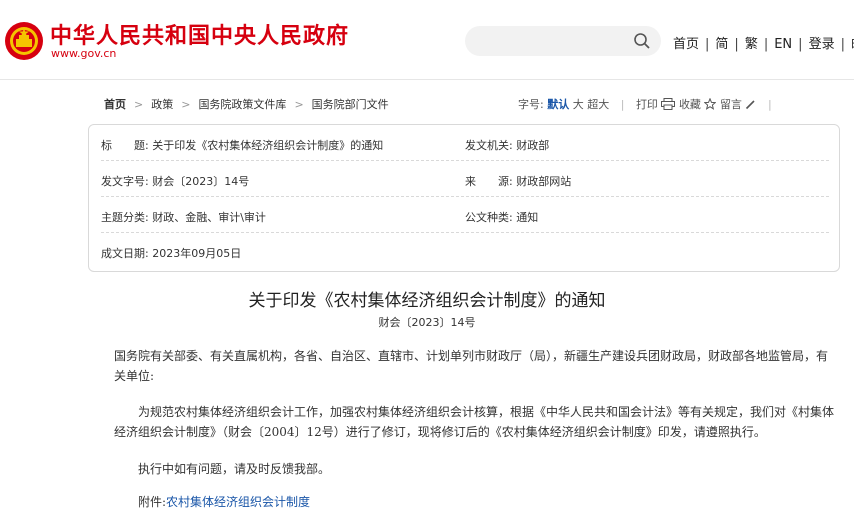 Image resolution: width=854 pixels, height=523 pixels. What do you see at coordinates (668, 104) in the screenshot?
I see `printer-icon` at bounding box center [668, 104].